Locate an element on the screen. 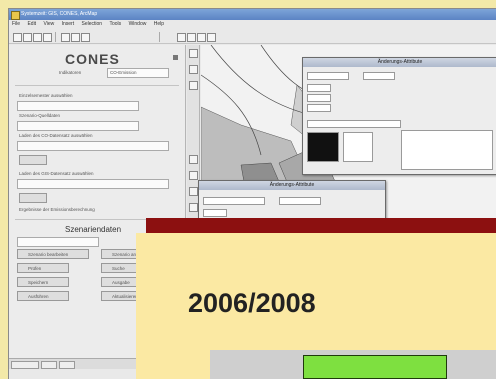 The image size is (496, 379). paste-icon is located at coordinates (85, 37).